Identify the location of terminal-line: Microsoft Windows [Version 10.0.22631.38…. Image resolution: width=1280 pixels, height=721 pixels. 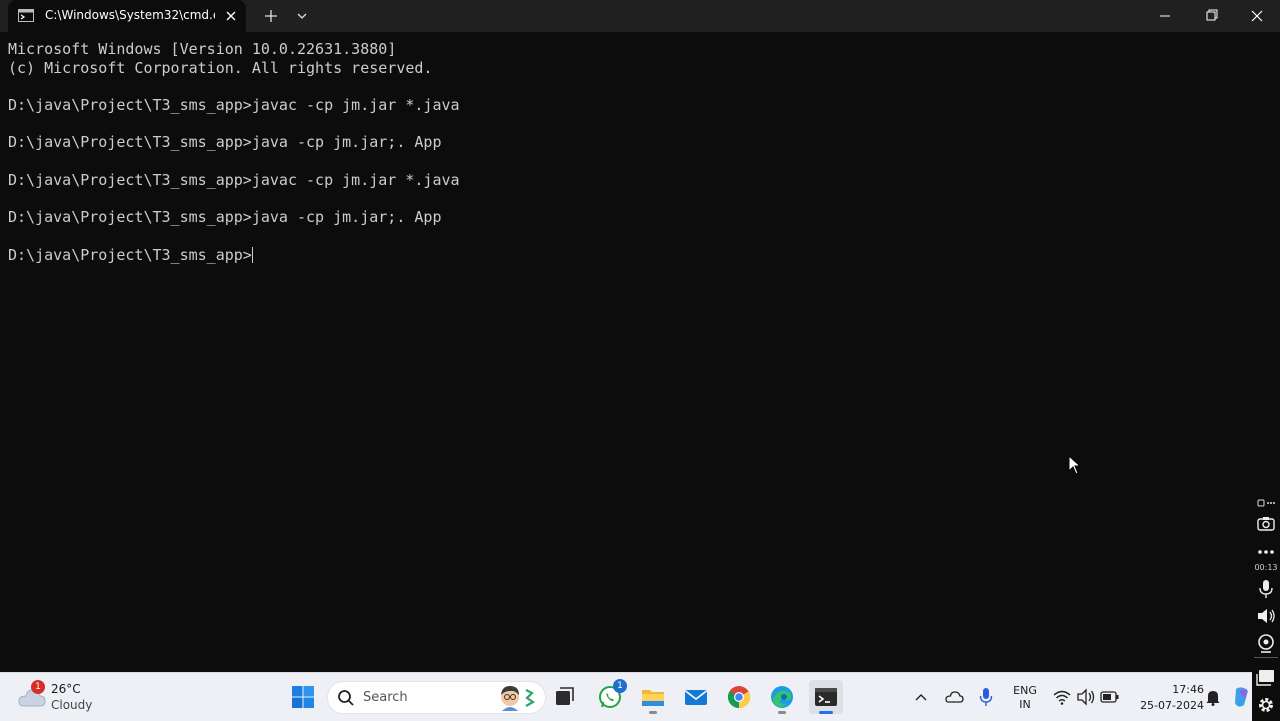
(202, 49).